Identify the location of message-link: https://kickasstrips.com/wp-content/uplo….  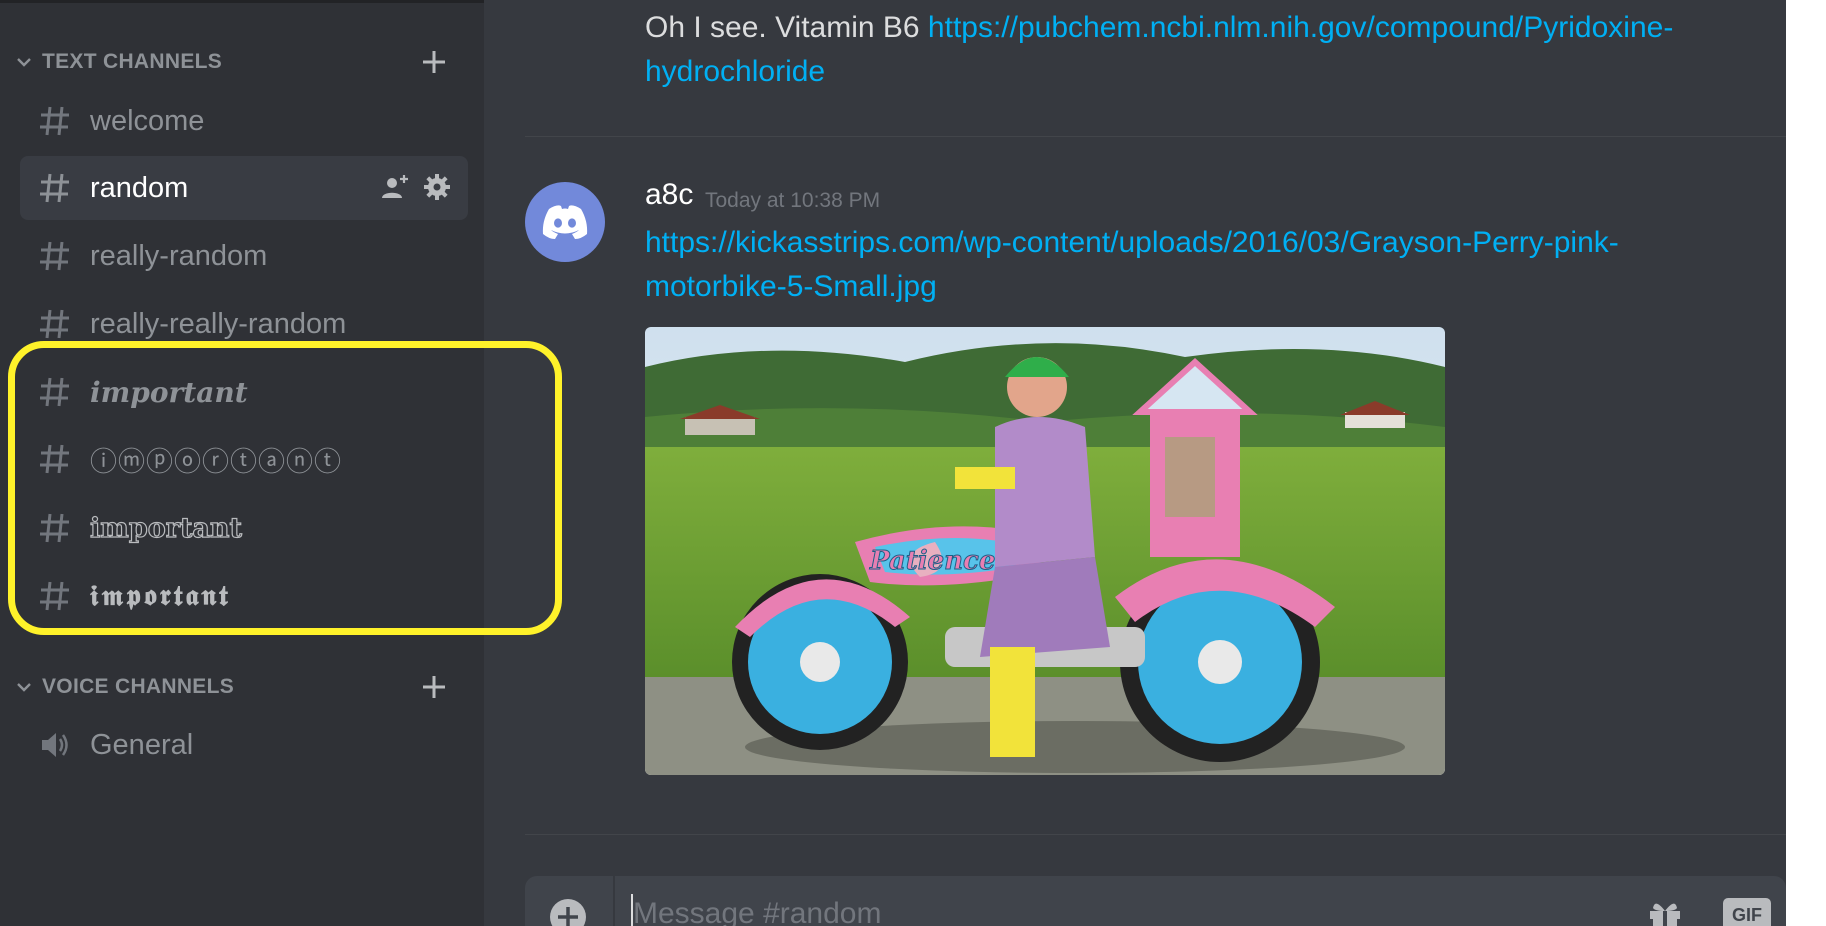
(1132, 264).